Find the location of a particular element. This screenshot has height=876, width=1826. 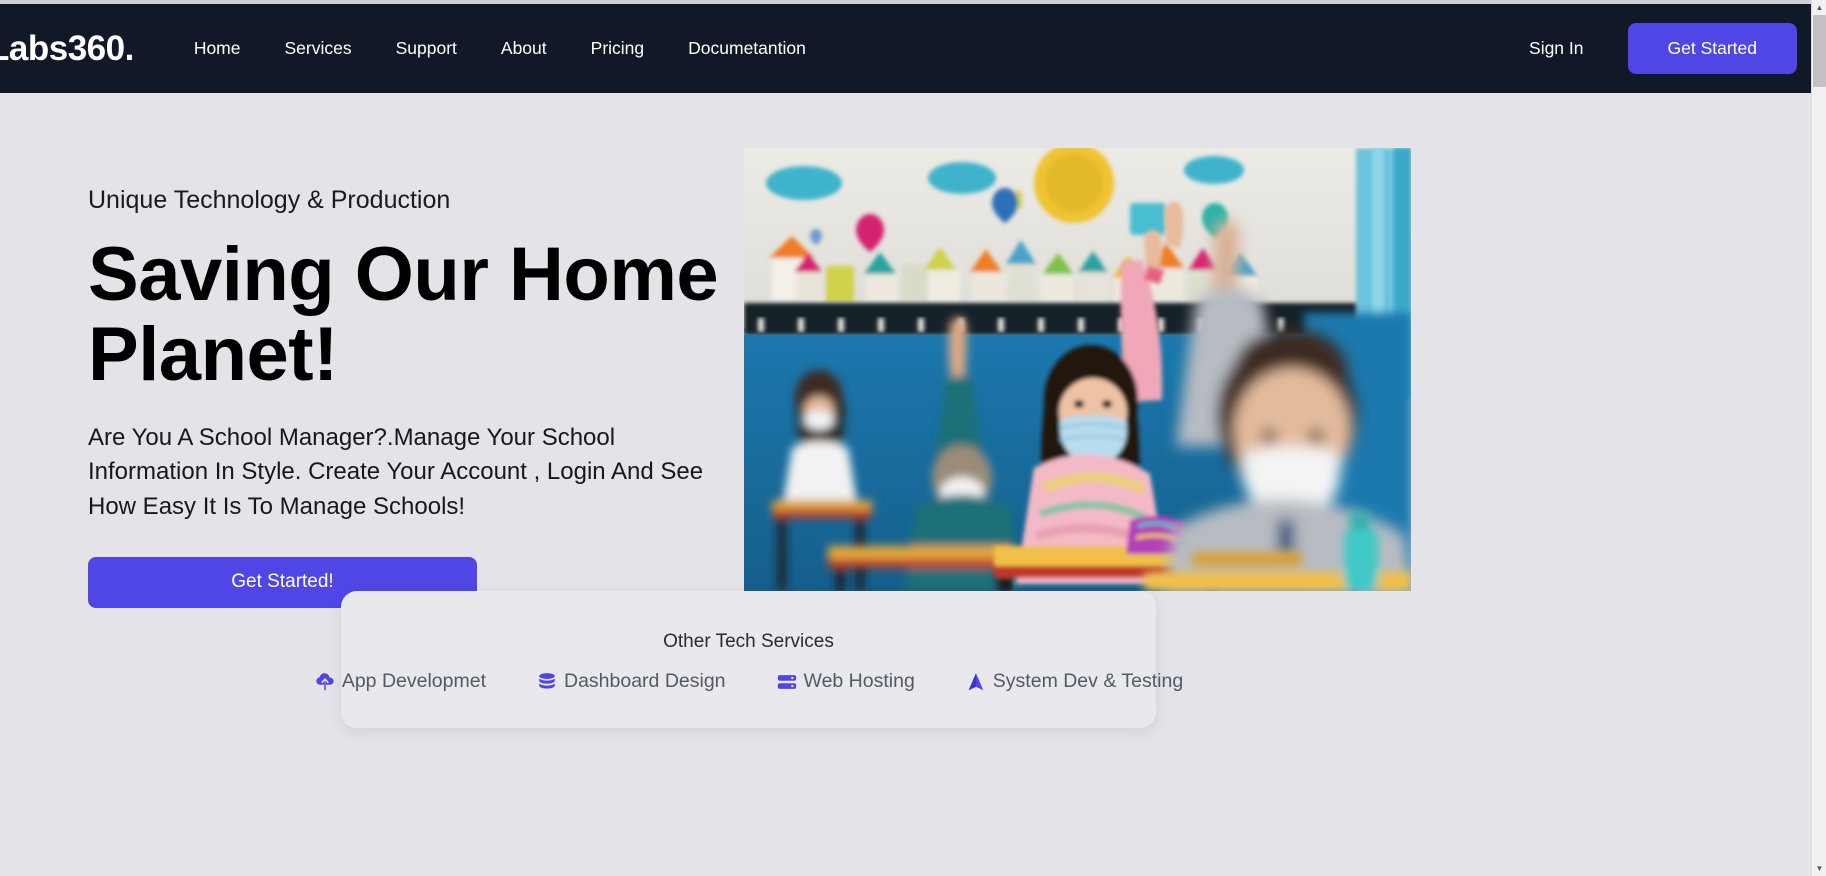

nav-link-support: Support is located at coordinates (426, 48).